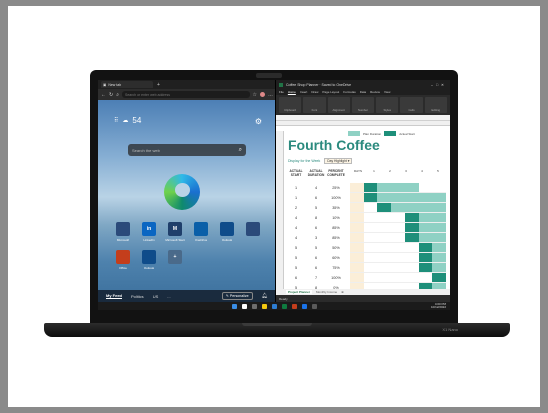  Describe the element at coordinates (255, 95) in the screenshot. I see `favorites-icon: ☆` at that location.